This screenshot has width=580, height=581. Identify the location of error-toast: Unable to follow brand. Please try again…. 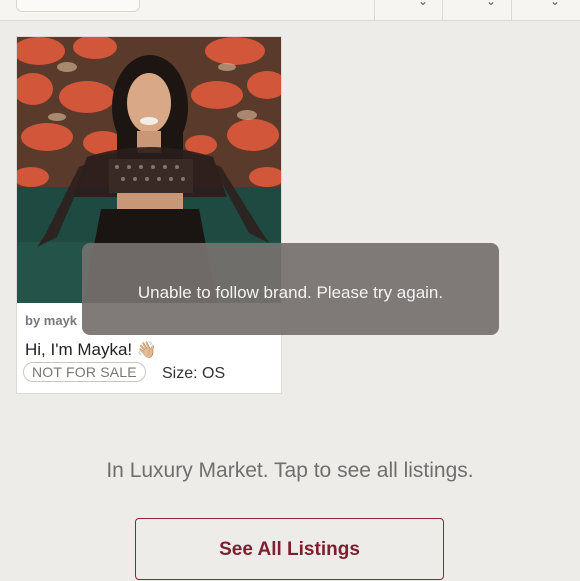
(290, 289).